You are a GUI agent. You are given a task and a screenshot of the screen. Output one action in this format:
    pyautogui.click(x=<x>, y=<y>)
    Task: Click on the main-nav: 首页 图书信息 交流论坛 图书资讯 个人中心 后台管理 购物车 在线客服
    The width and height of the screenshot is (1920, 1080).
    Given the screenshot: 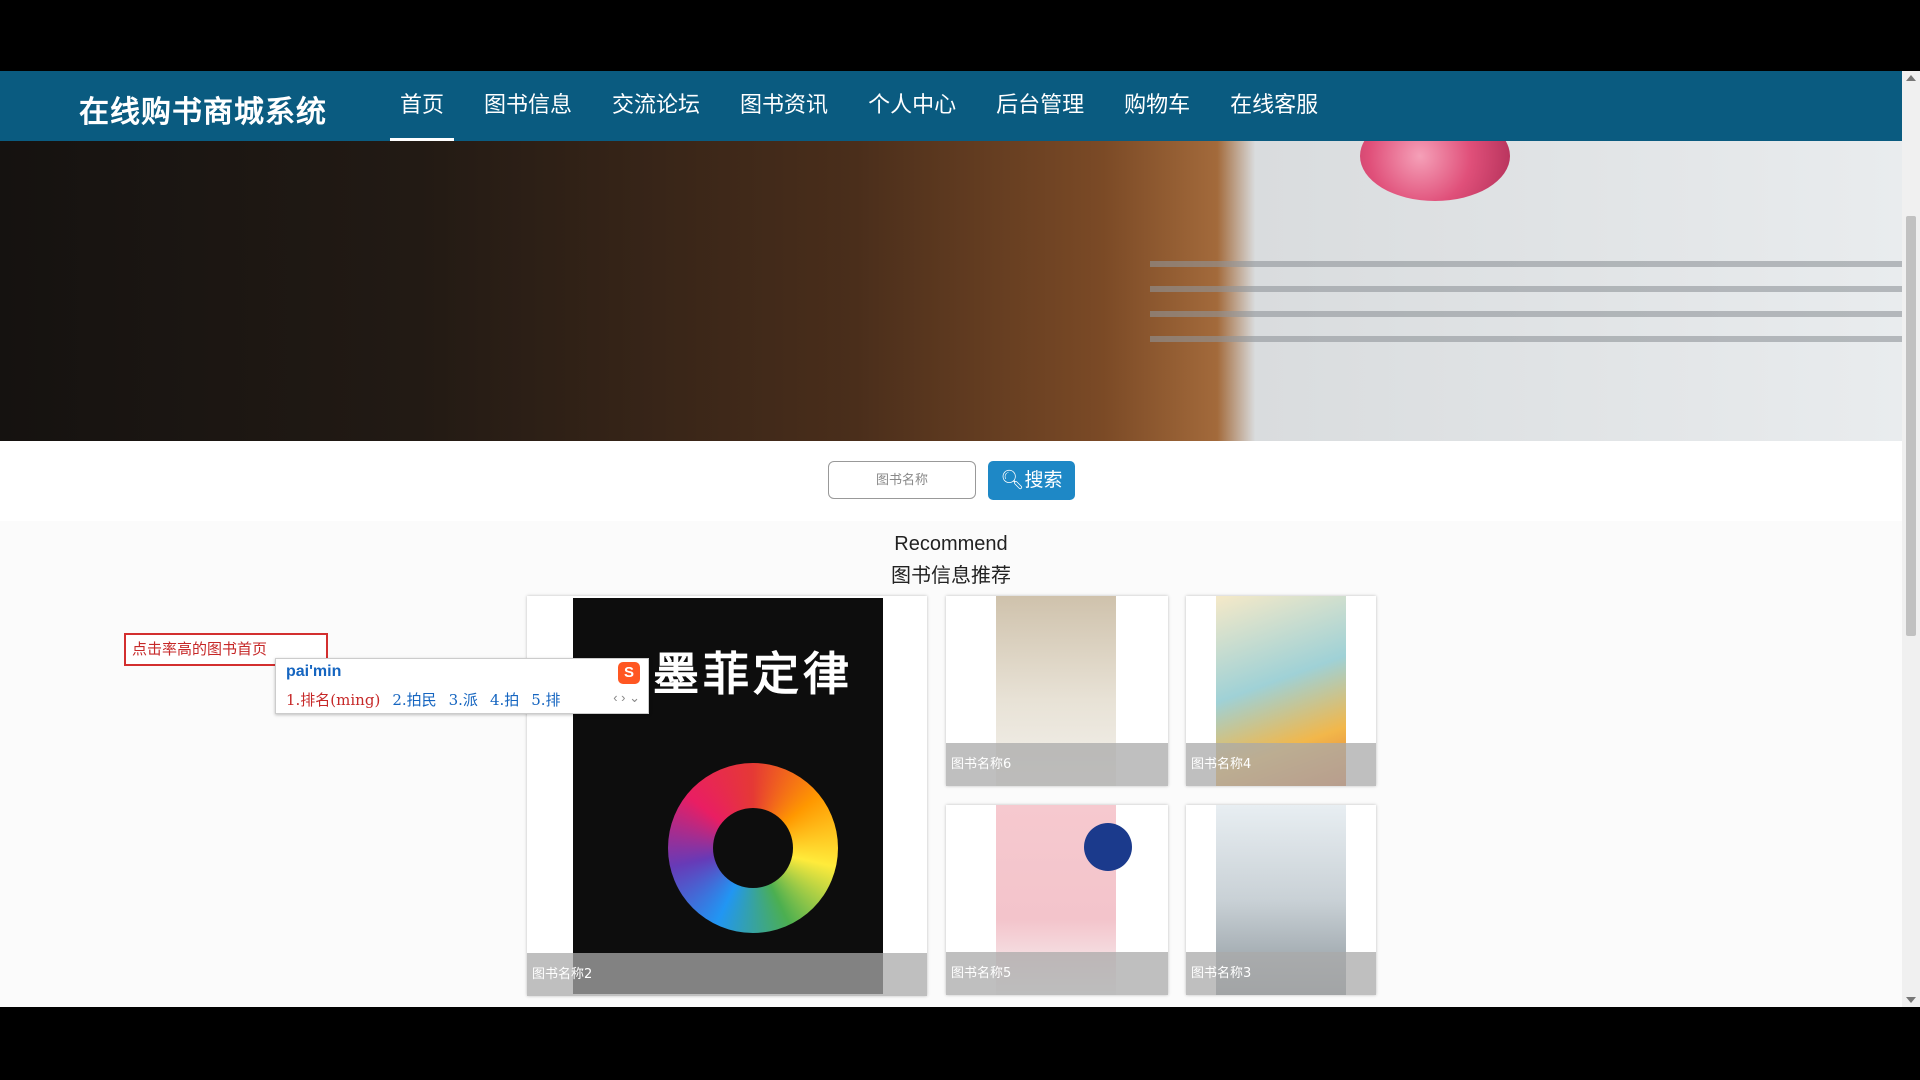 What is the action you would take?
    pyautogui.click(x=859, y=106)
    